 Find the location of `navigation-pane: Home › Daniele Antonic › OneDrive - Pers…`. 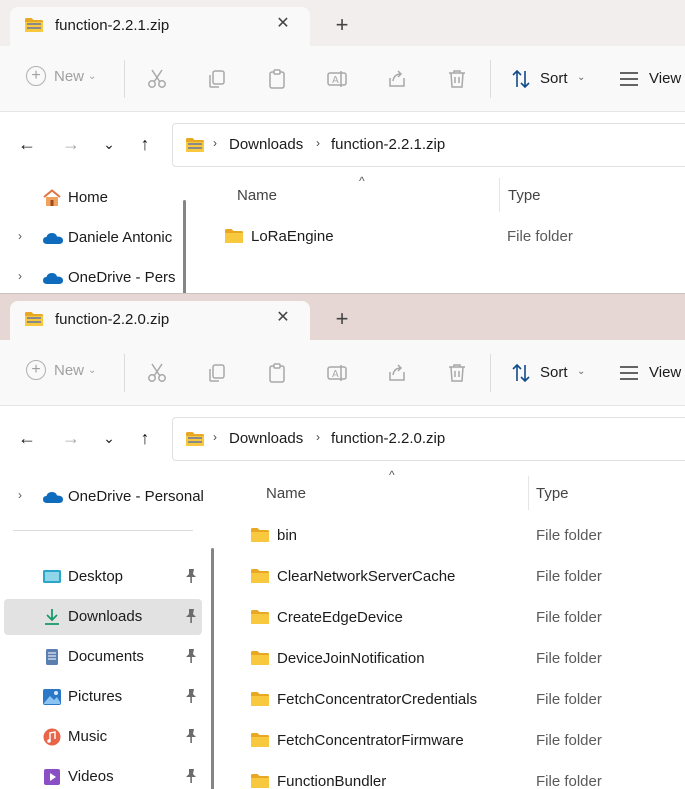

navigation-pane: Home › Daniele Antonic › OneDrive - Pers… is located at coordinates (100, 236).